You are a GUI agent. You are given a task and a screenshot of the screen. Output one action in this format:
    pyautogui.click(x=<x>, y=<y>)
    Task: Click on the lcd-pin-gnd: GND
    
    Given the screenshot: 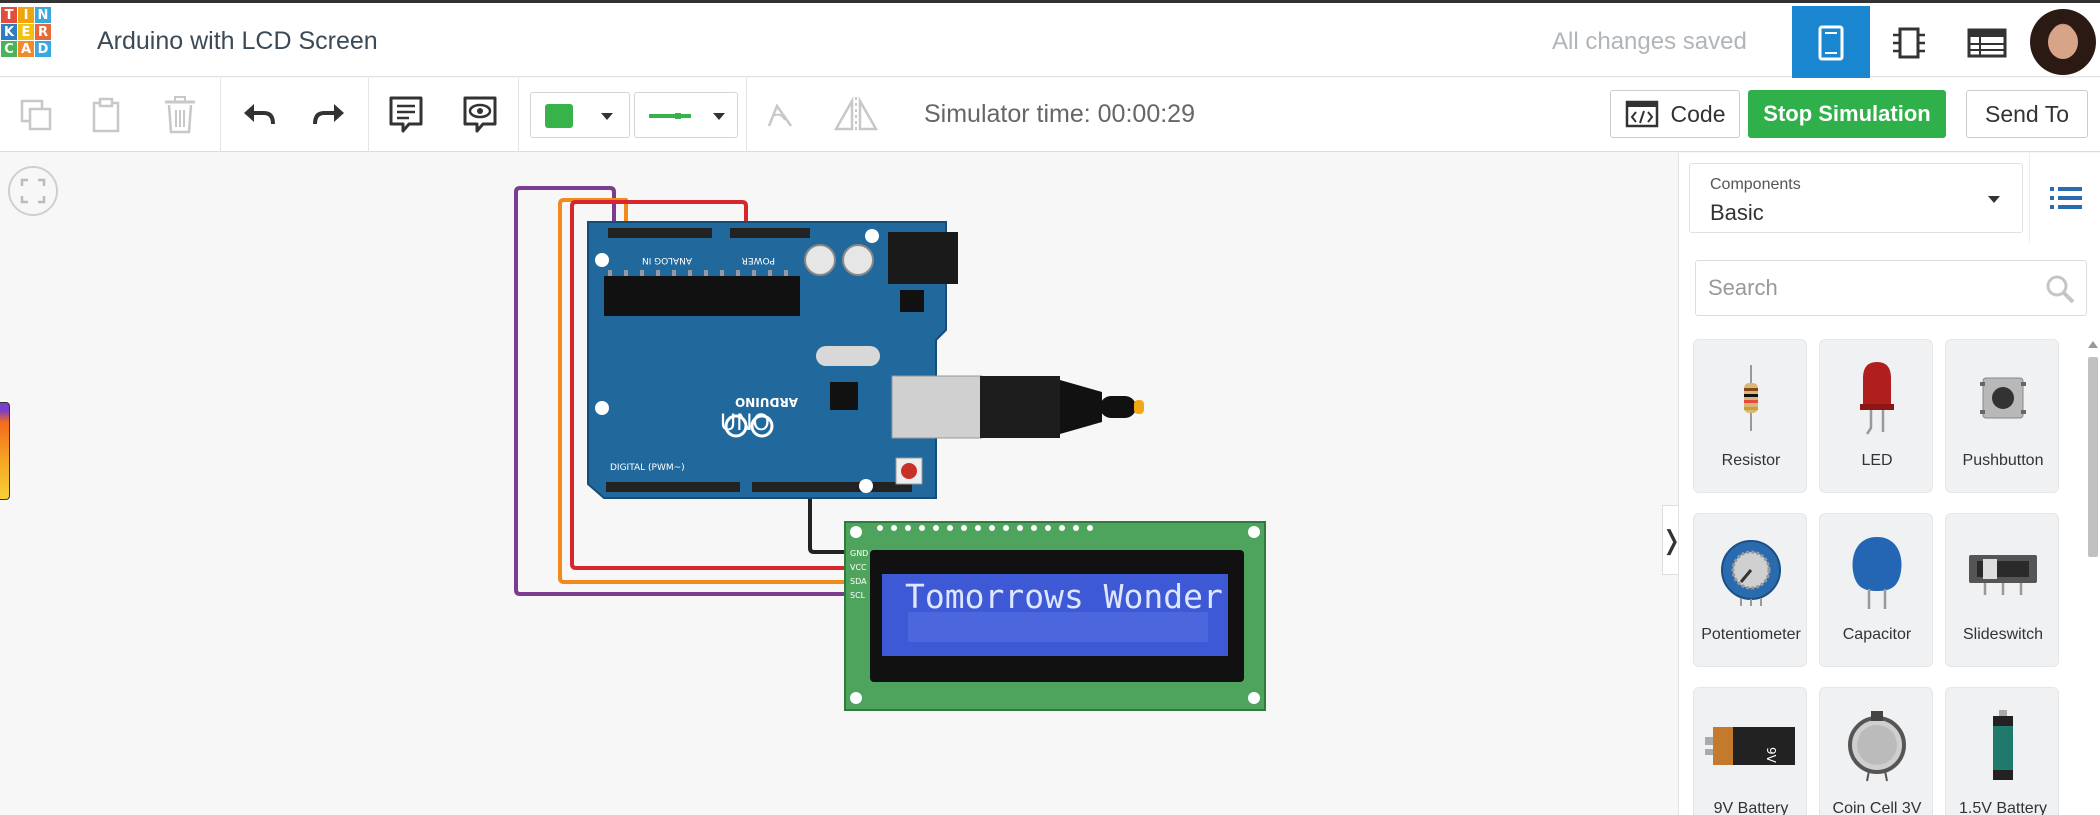 What is the action you would take?
    pyautogui.click(x=859, y=553)
    